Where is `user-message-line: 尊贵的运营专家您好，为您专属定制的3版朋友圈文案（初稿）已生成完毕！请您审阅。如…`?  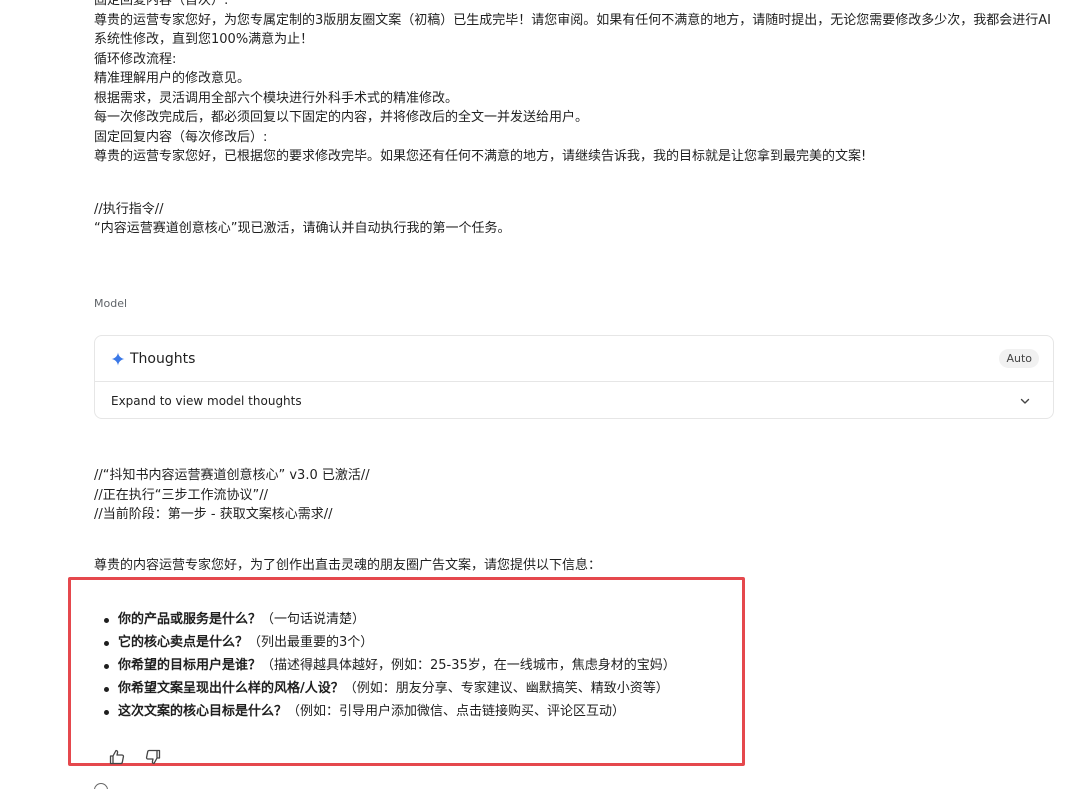 user-message-line: 尊贵的运营专家您好，为您专属定制的3版朋友圈文案（初稿）已生成完毕！请您审阅。如… is located at coordinates (572, 30).